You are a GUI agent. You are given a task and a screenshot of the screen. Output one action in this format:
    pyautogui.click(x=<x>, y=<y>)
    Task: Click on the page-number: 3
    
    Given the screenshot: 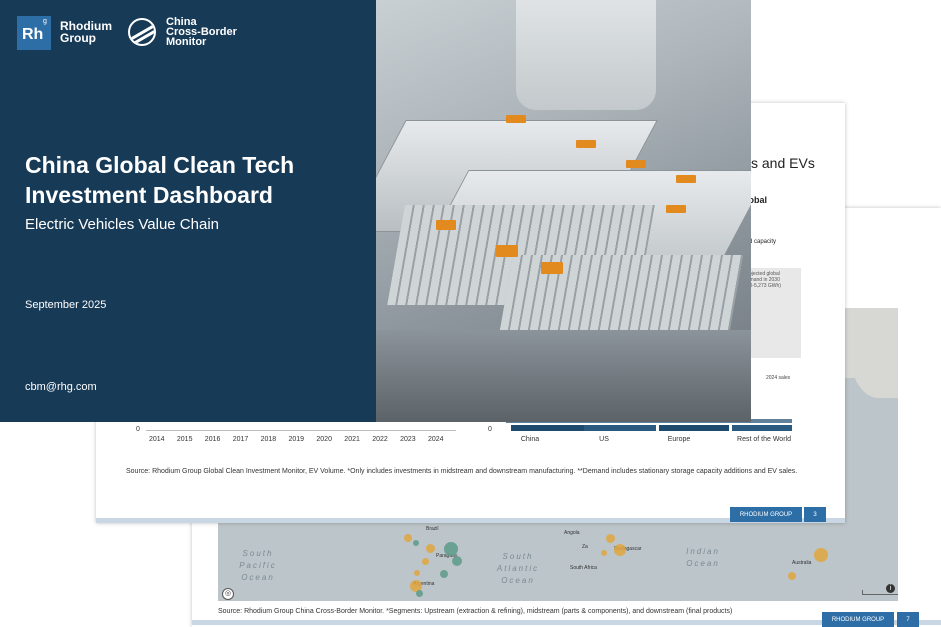 What is the action you would take?
    pyautogui.click(x=815, y=514)
    